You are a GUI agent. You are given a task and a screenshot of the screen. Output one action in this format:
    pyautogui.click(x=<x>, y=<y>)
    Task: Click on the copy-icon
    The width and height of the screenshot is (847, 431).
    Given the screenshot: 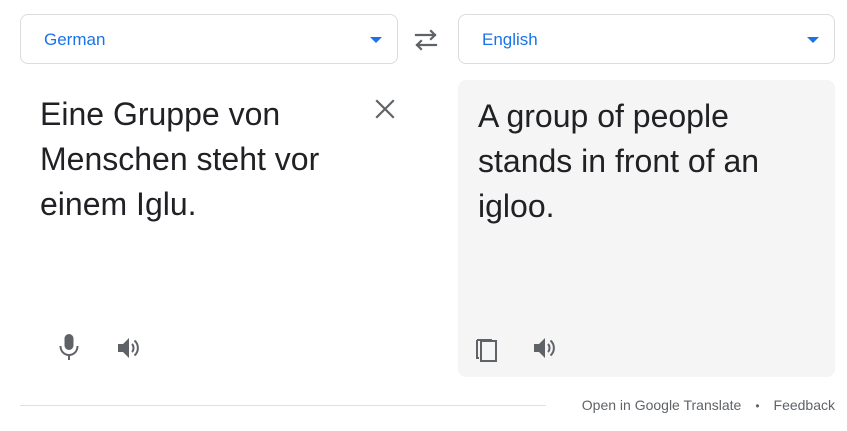 What is the action you would take?
    pyautogui.click(x=486, y=350)
    